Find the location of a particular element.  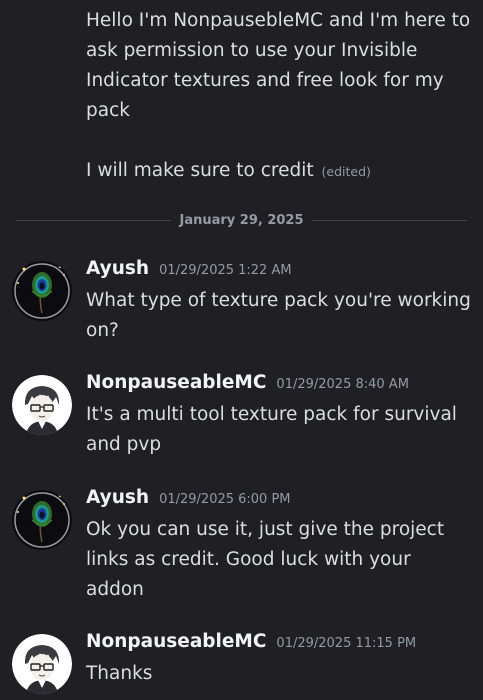

divider-date: January 29, 2025 is located at coordinates (241, 220).